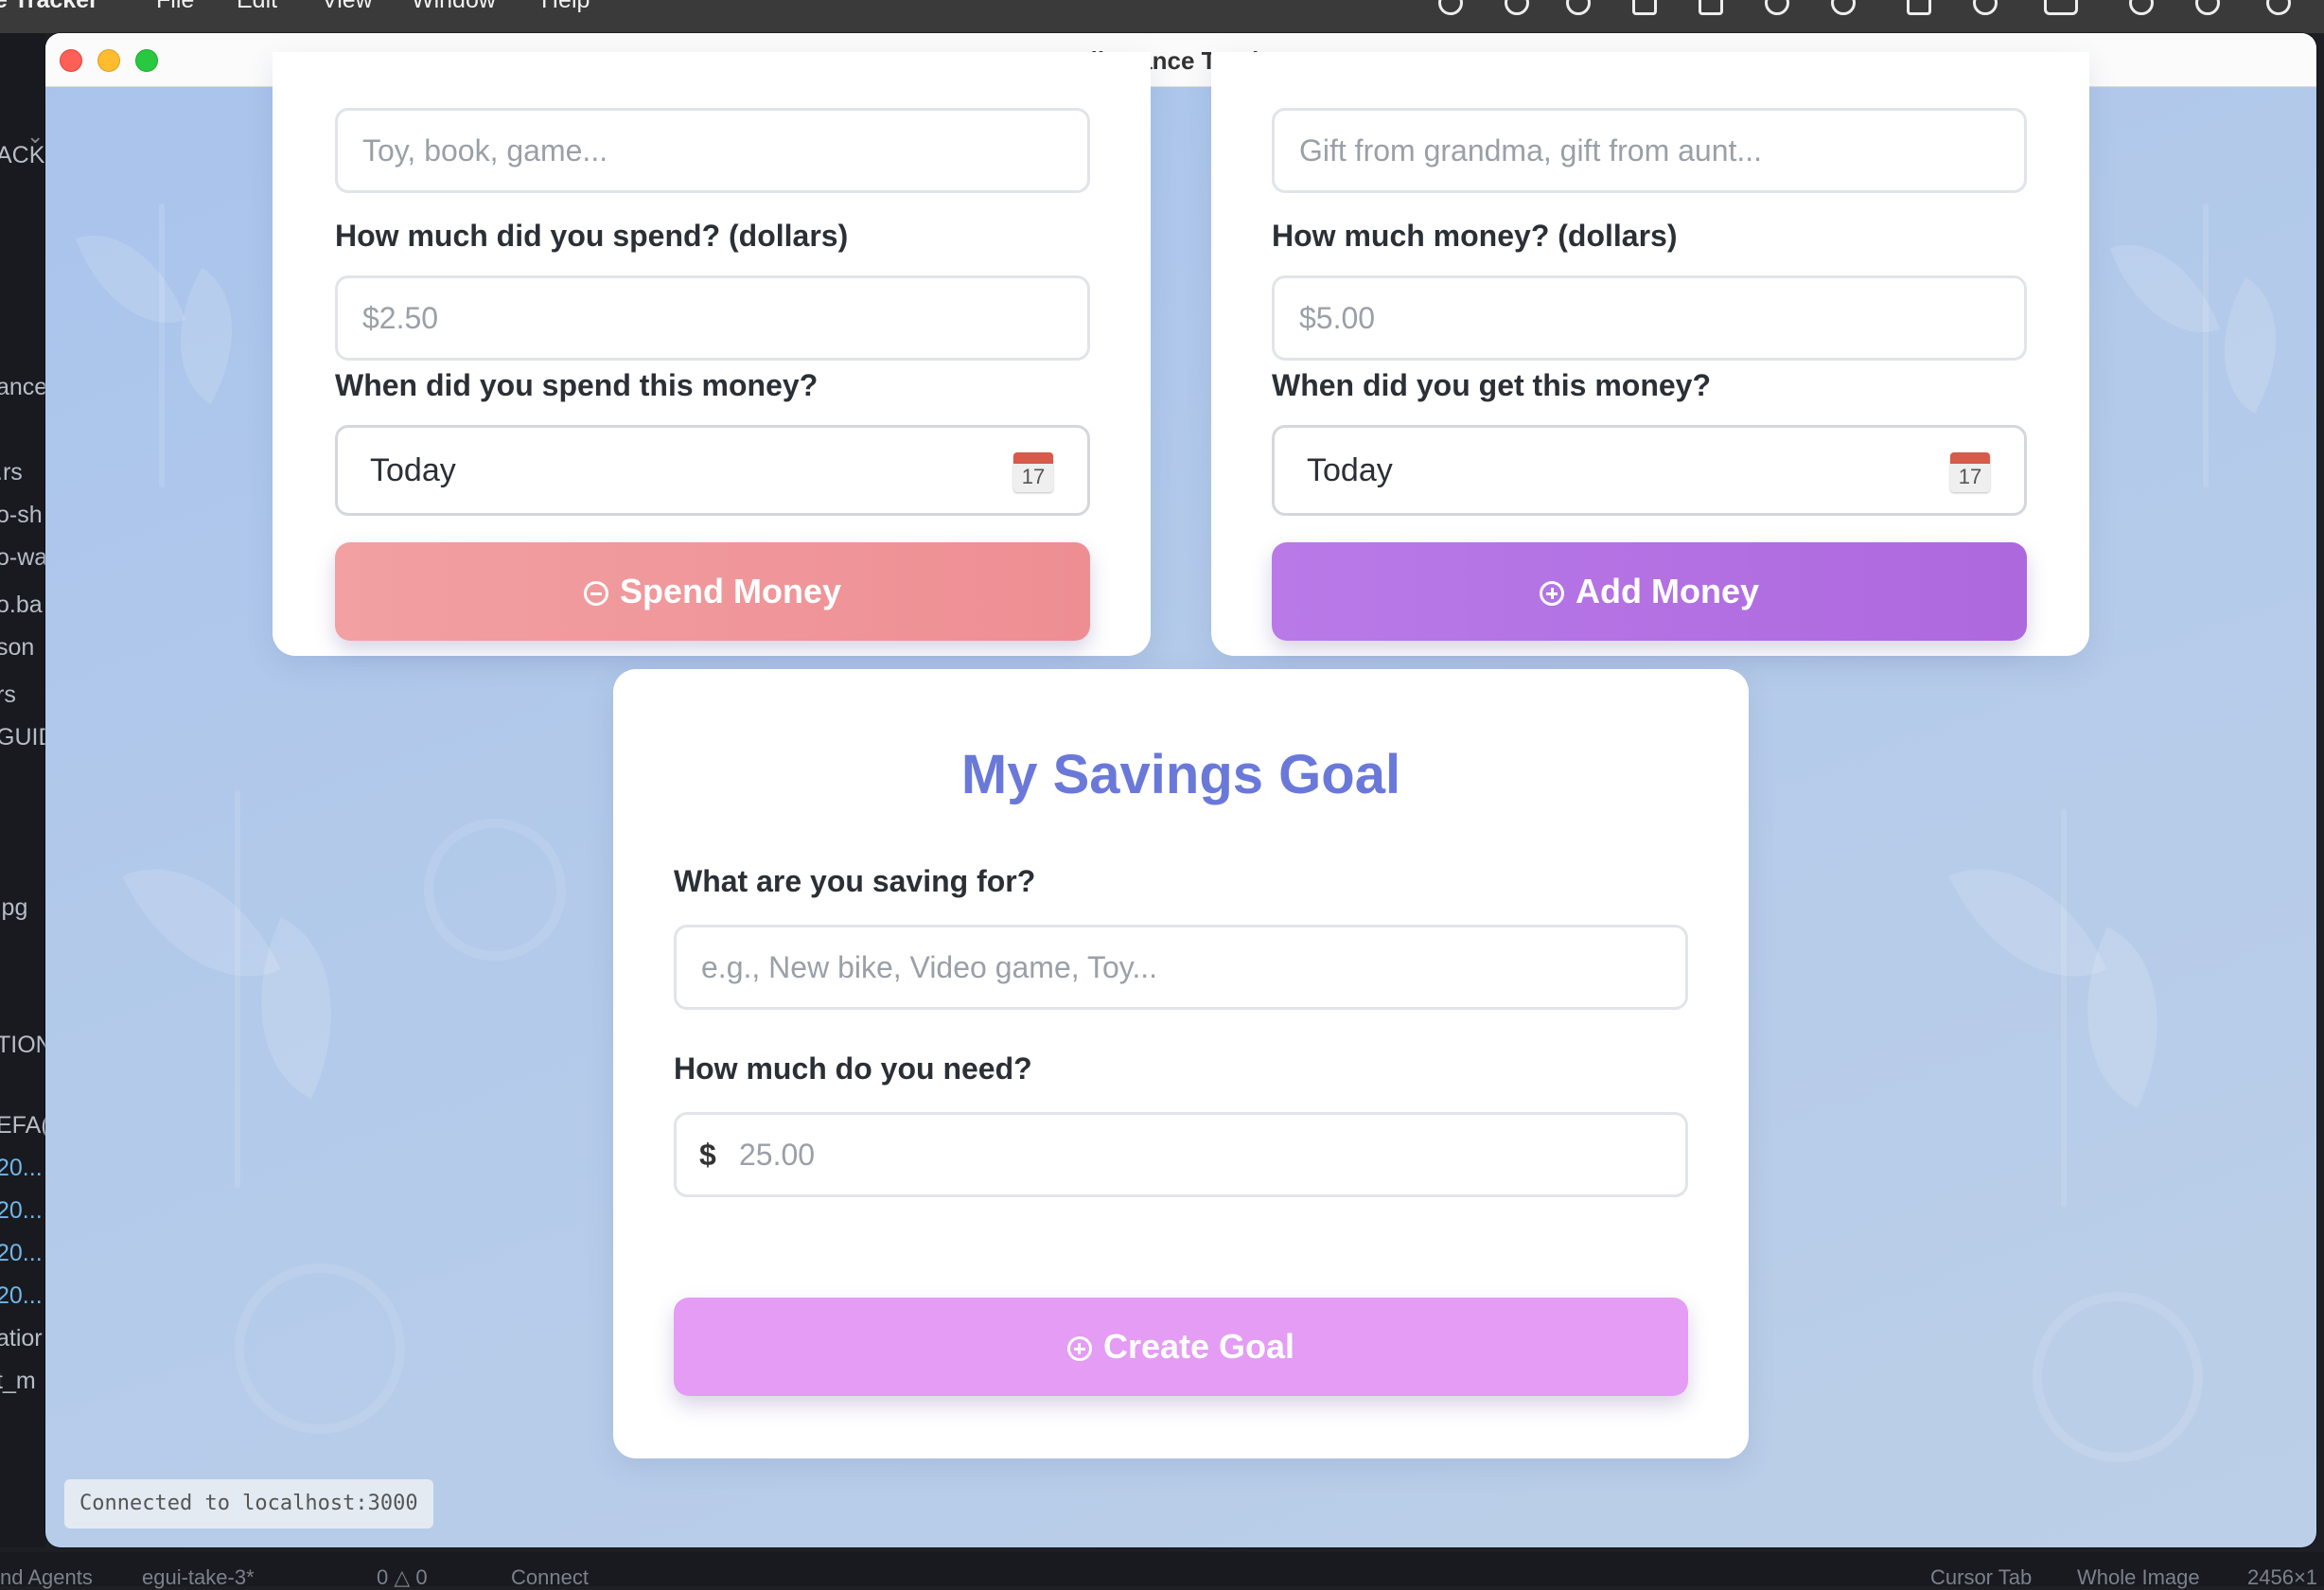 This screenshot has width=2324, height=1590. I want to click on editor-file-entry: TION, so click(22, 1045).